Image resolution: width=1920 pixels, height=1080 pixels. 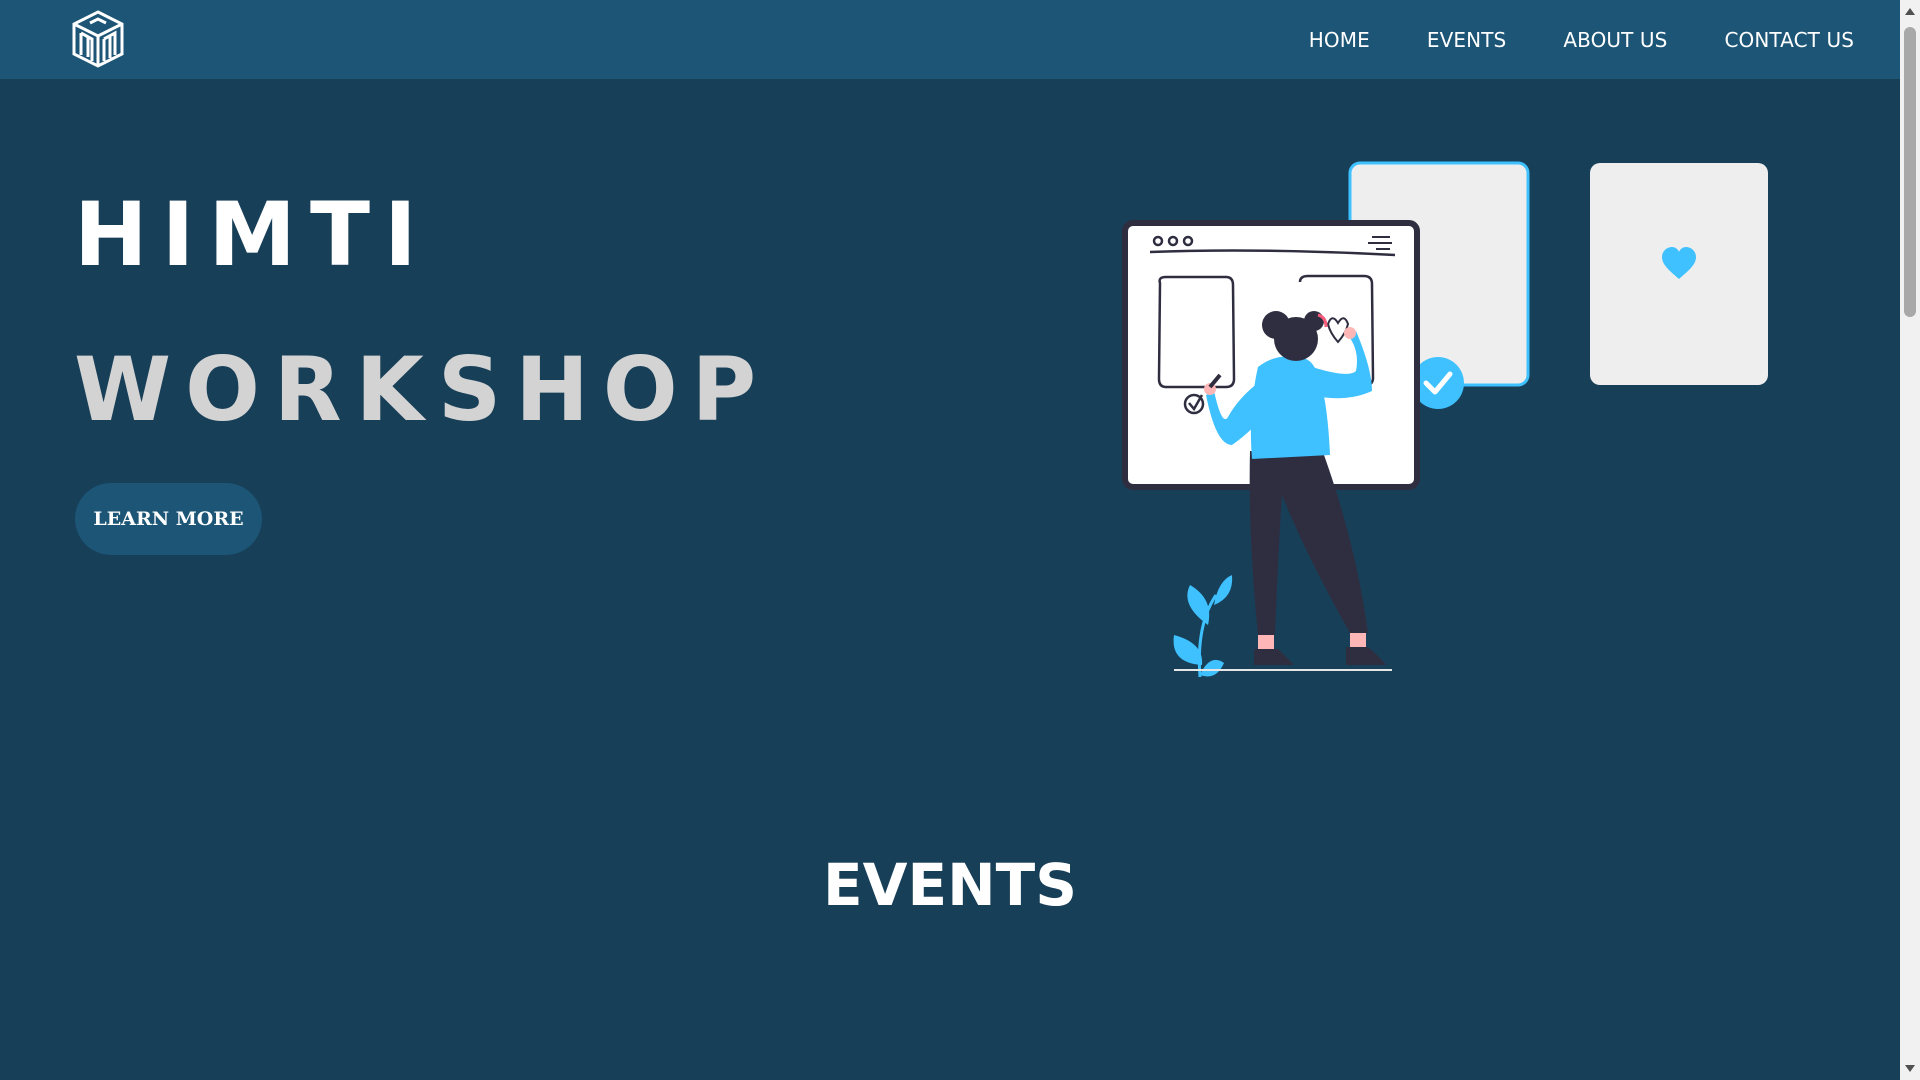 I want to click on hero-title-line1: HIMTI, so click(x=252, y=234).